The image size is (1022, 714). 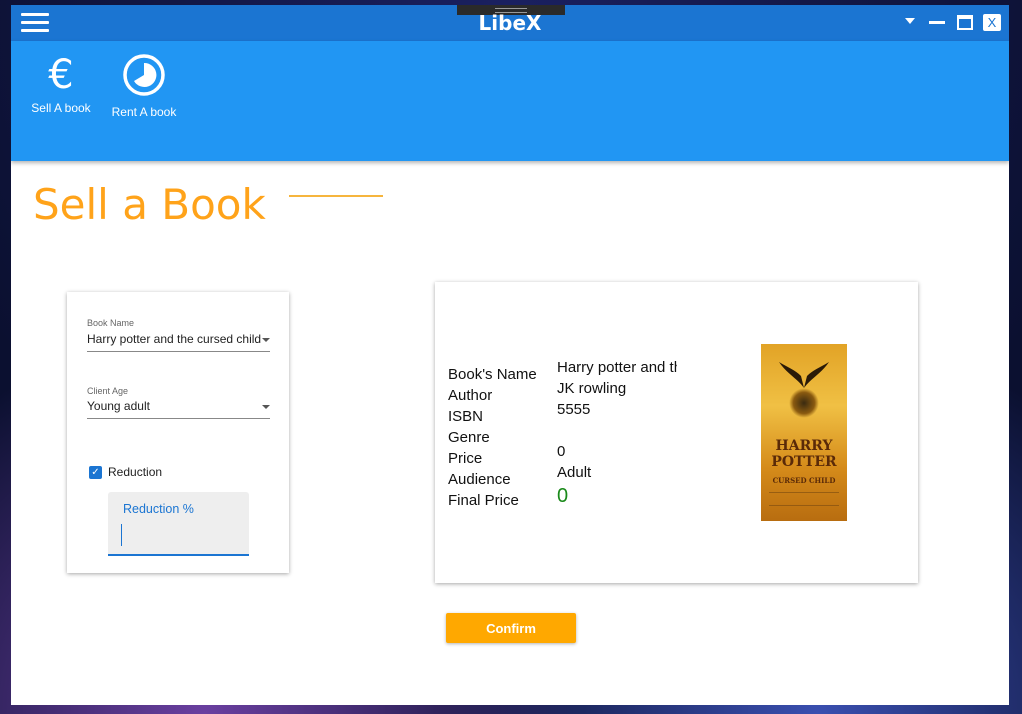 I want to click on final-price-info-value: 0, so click(x=563, y=496).